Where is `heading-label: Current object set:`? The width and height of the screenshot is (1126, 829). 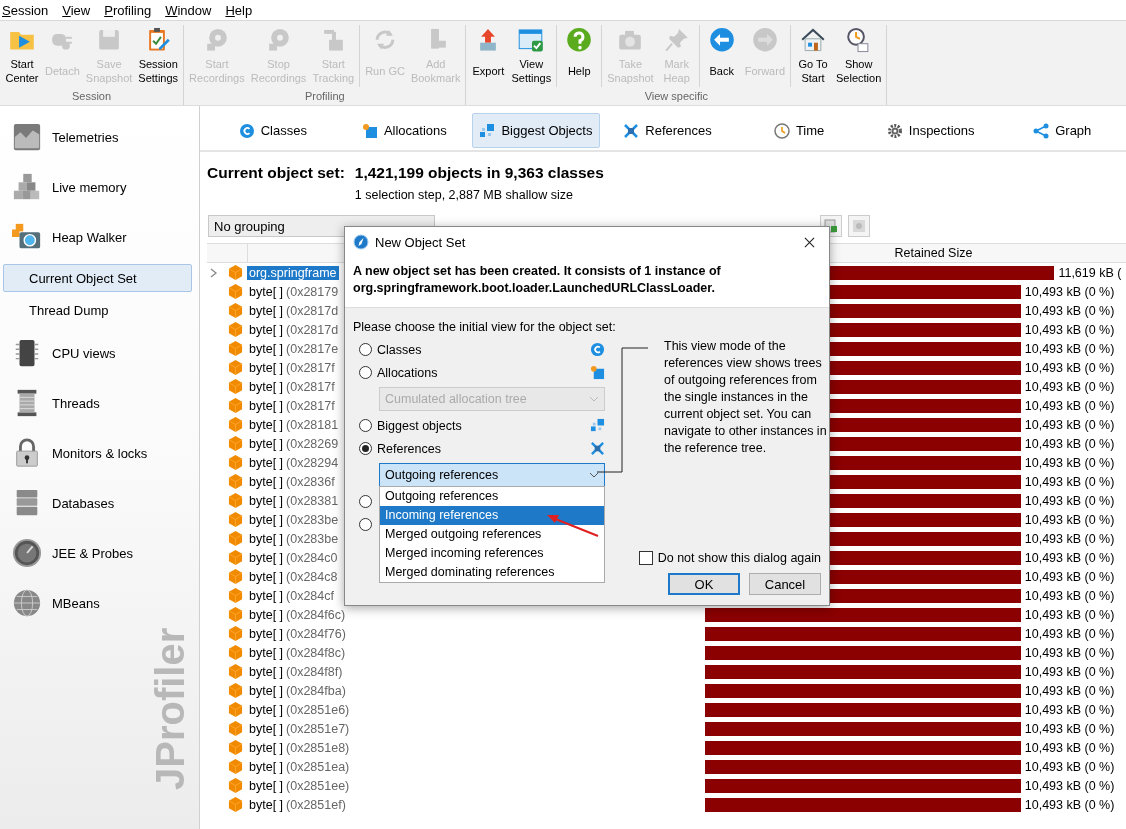 heading-label: Current object set: is located at coordinates (276, 173).